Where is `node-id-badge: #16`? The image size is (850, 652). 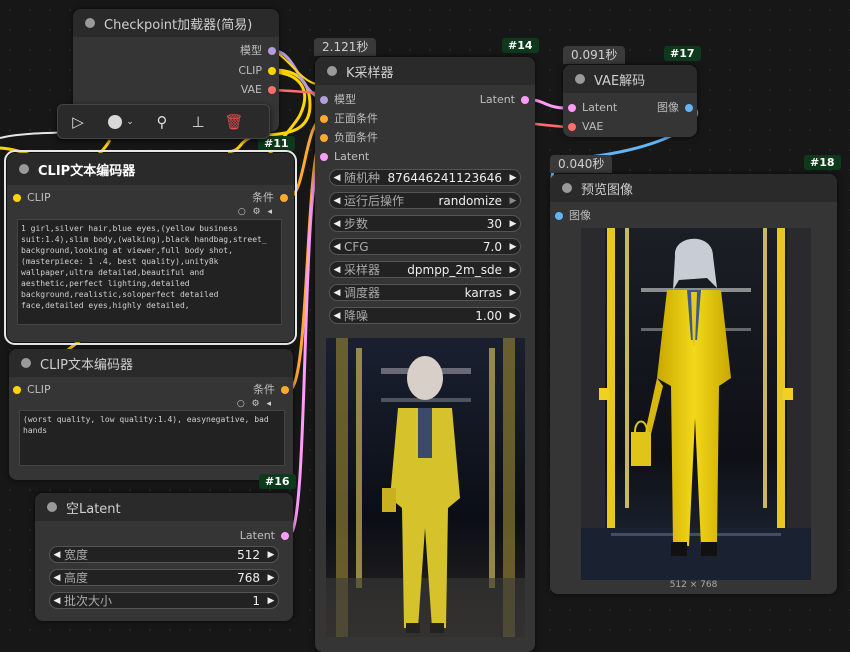
node-id-badge: #16 is located at coordinates (277, 481).